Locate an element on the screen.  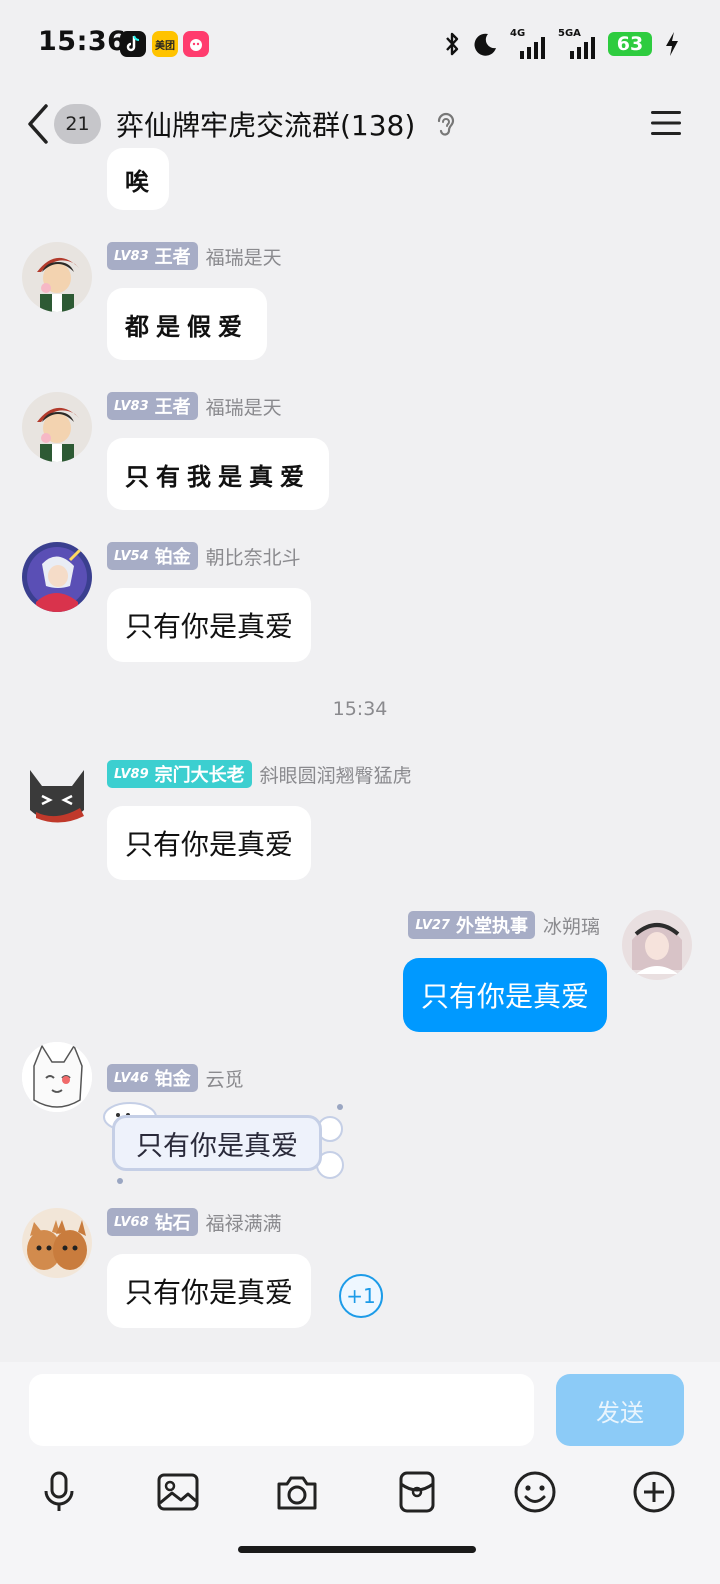
own-message-bubble: 只有你是真爱 is located at coordinates (504, 995).